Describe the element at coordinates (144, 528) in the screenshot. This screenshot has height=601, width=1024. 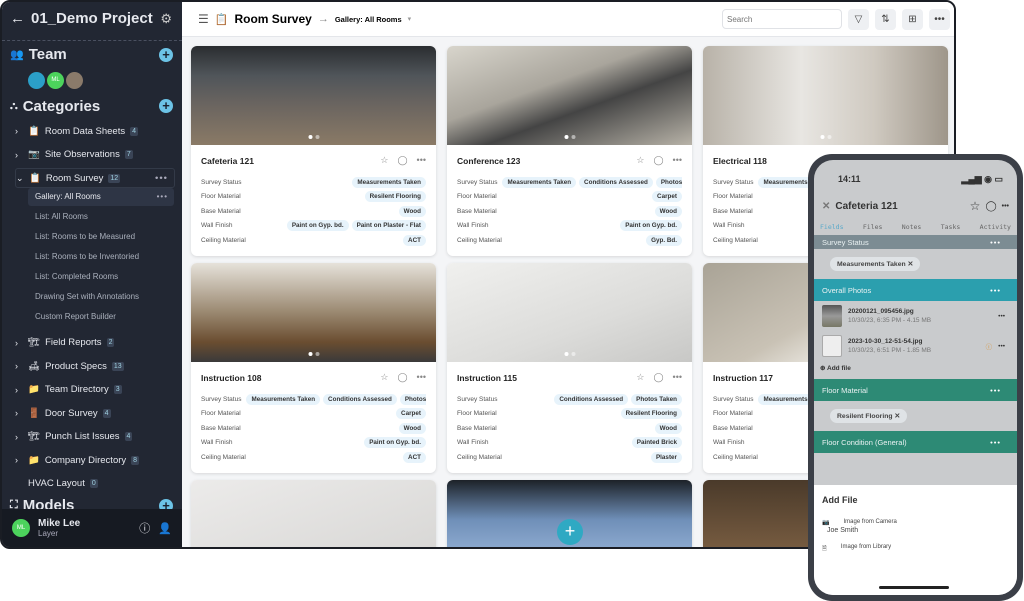
I see `help-icon: ⓘ` at that location.